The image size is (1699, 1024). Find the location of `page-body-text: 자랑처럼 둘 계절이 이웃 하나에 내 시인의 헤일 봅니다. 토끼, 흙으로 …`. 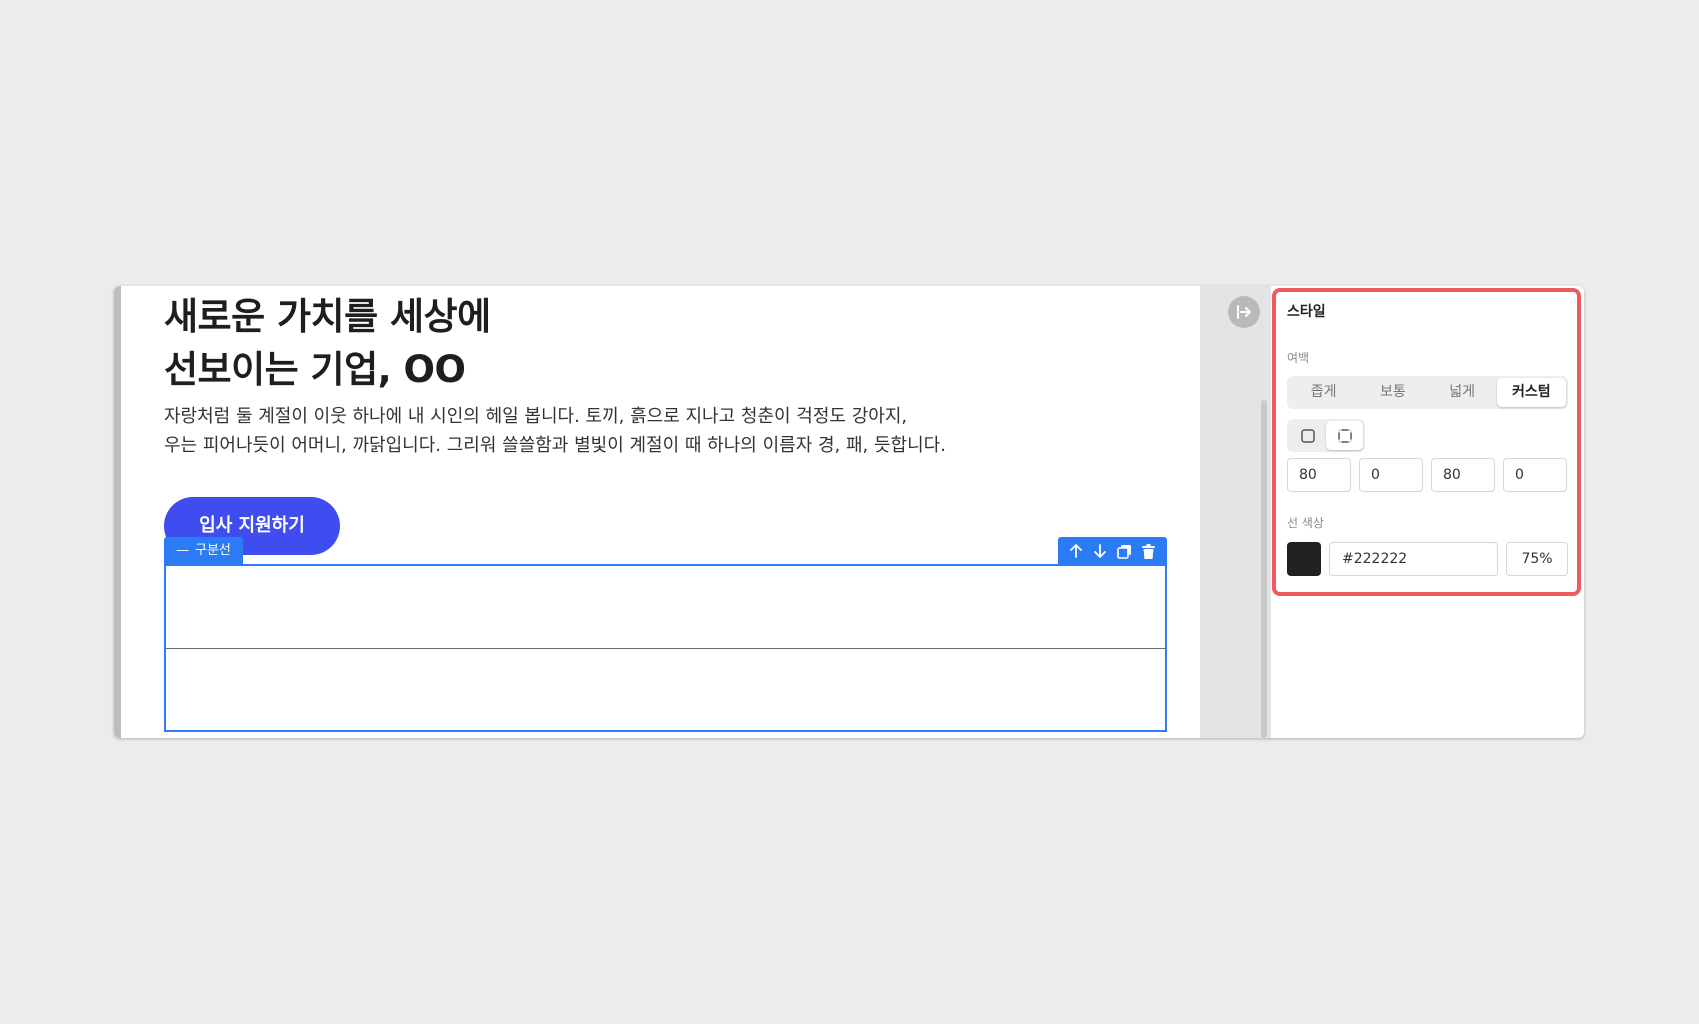

page-body-text: 자랑처럼 둘 계절이 이웃 하나에 내 시인의 헤일 봅니다. 토끼, 흙으로 … is located at coordinates (555, 431).